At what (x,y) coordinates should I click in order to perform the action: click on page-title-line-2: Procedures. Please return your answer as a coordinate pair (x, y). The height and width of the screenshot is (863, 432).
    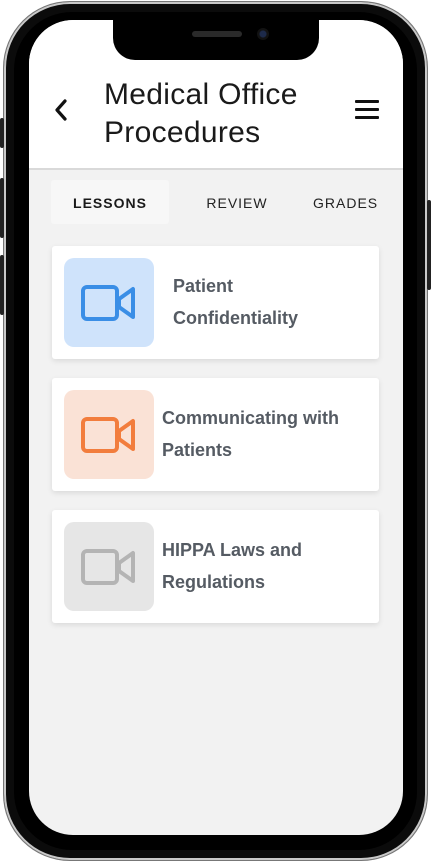
    Looking at the image, I should click on (182, 132).